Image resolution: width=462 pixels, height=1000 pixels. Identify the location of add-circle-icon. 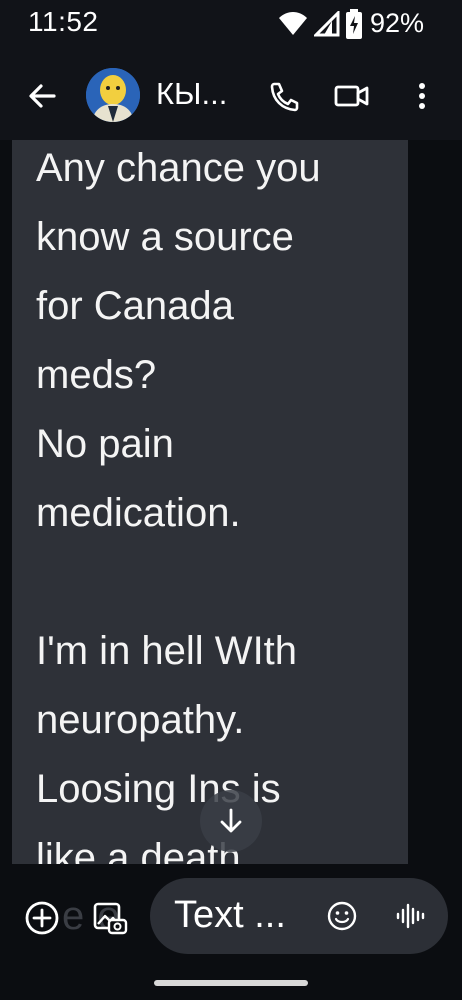
(42, 918).